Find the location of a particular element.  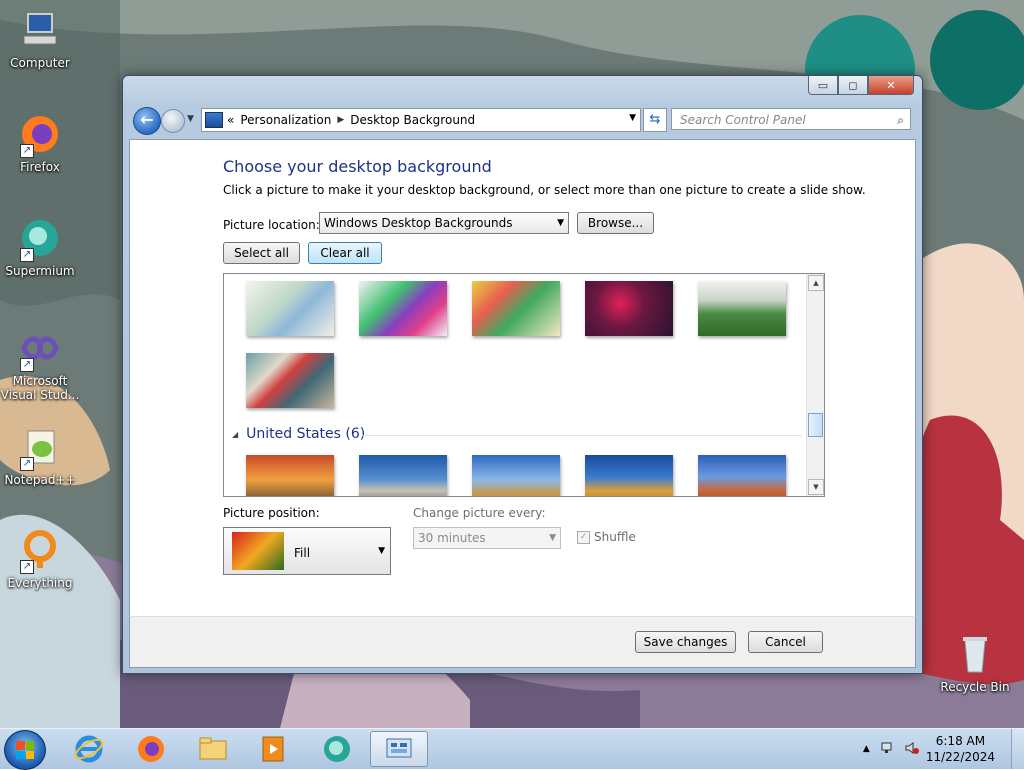

control-panel-icon is located at coordinates (399, 748).